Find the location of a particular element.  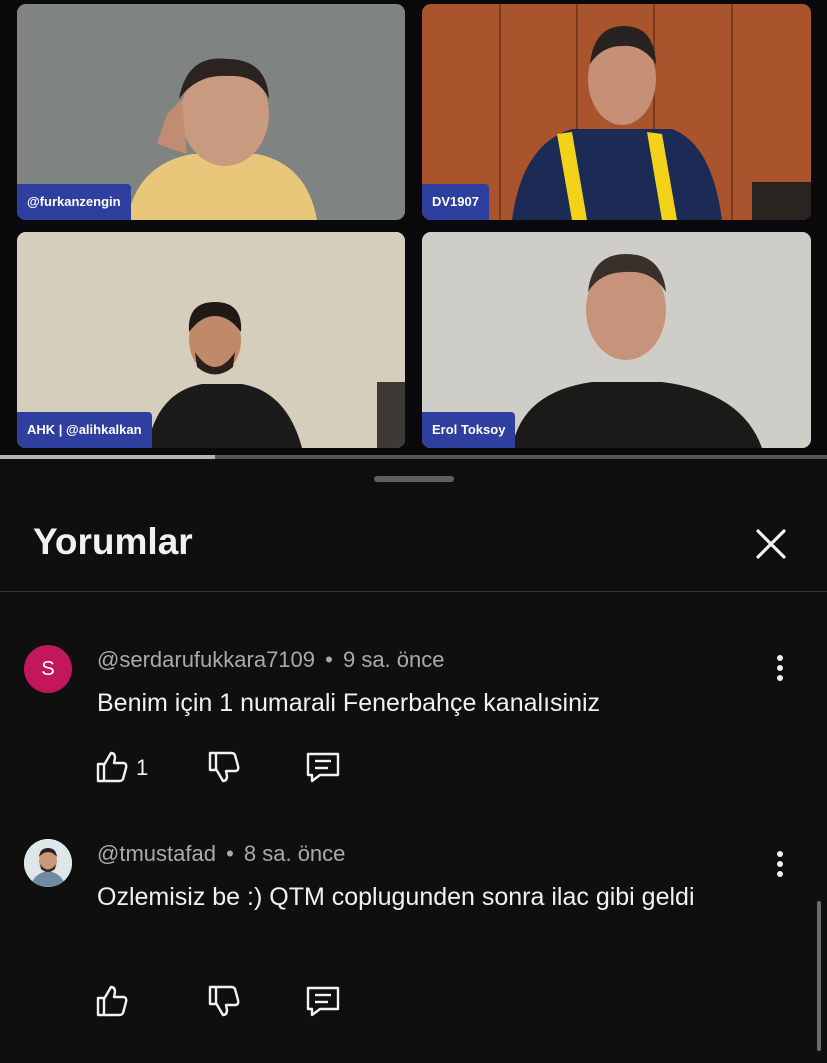

comment-author: @tmustafad is located at coordinates (156, 853).